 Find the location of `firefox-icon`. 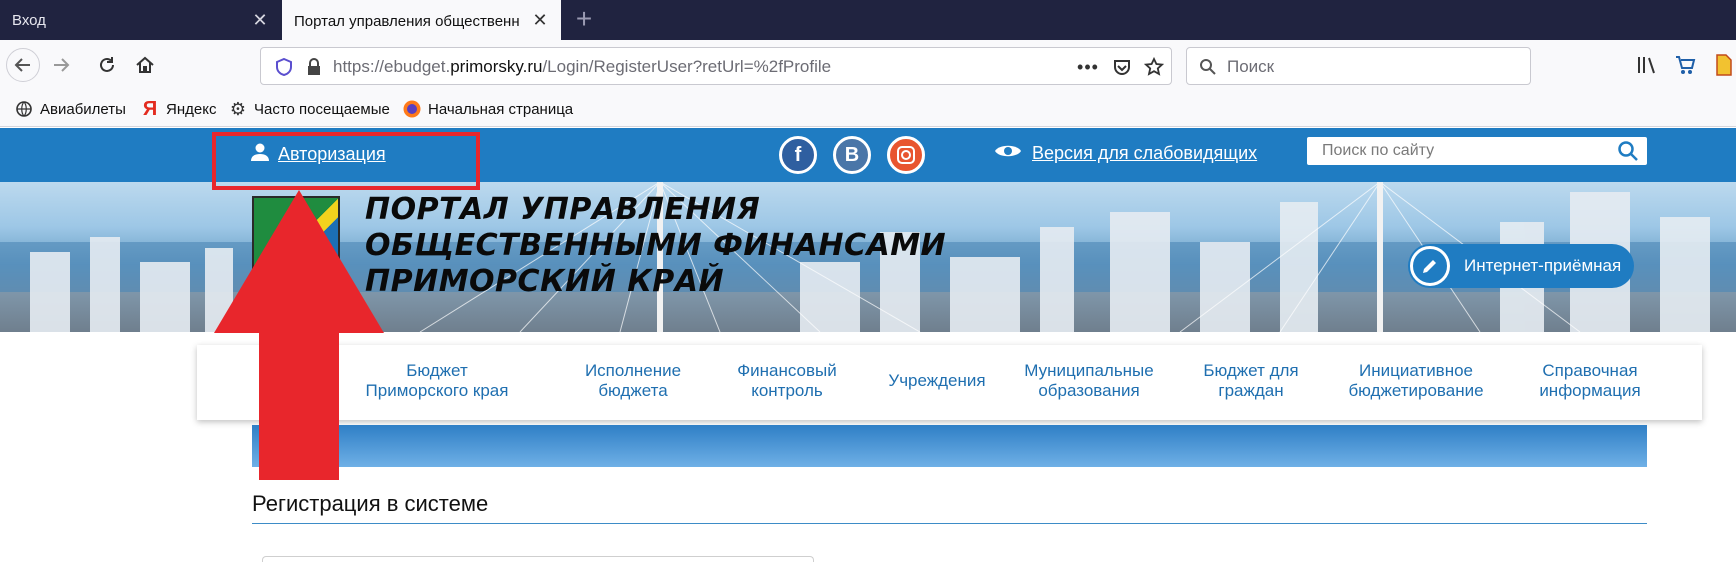

firefox-icon is located at coordinates (412, 109).